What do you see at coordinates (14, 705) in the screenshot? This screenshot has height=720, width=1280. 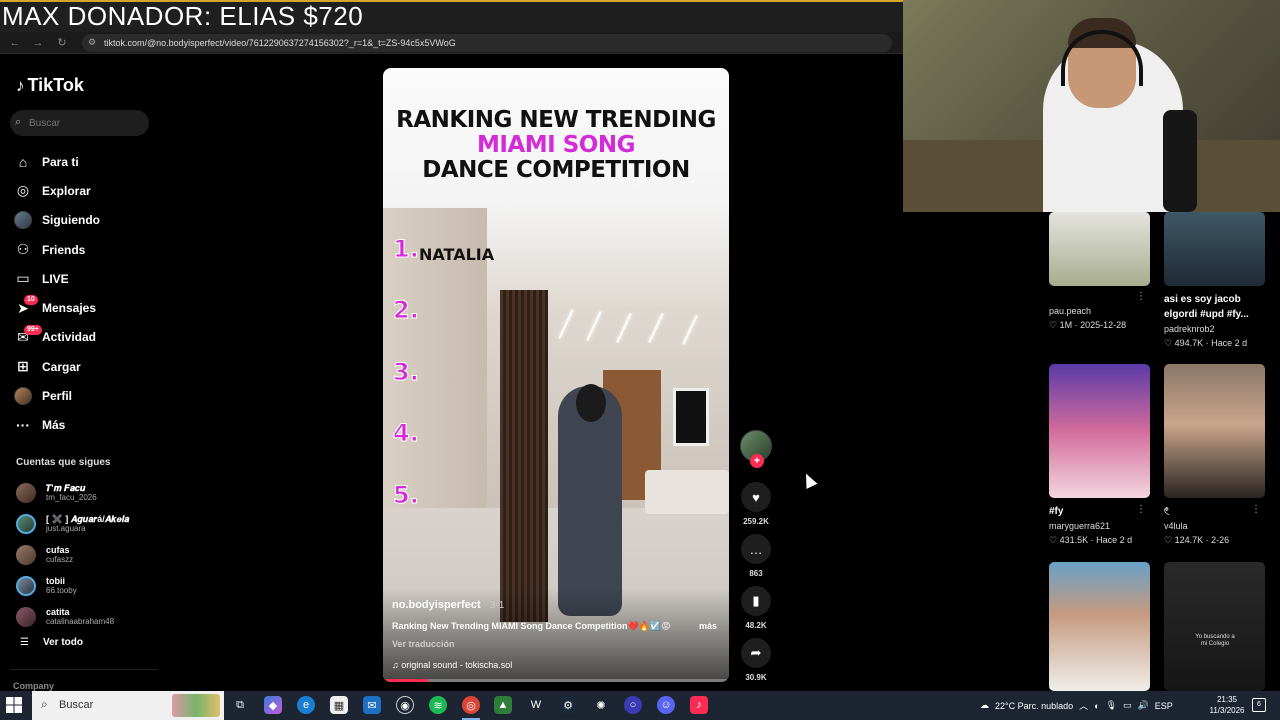 I see `windows-start-icon` at bounding box center [14, 705].